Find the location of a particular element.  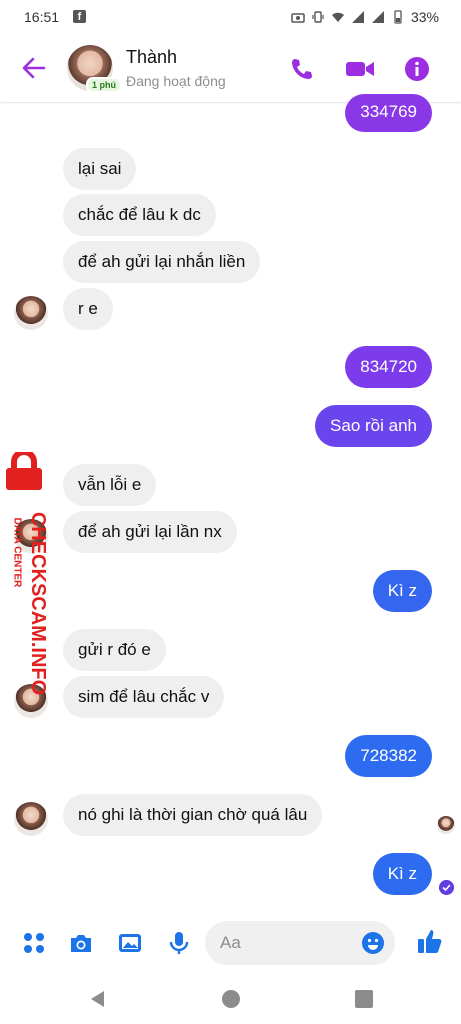

status-icons: 33% is located at coordinates (365, 17).